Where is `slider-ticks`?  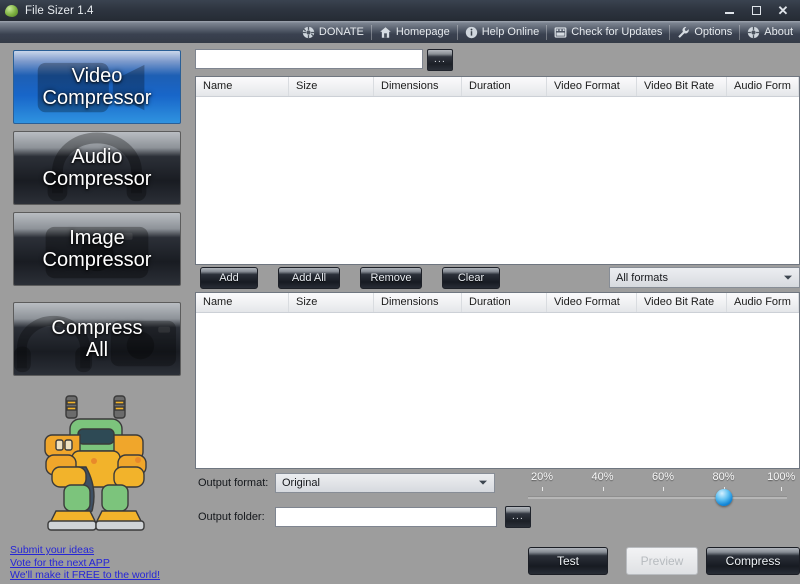
slider-ticks is located at coordinates (657, 489).